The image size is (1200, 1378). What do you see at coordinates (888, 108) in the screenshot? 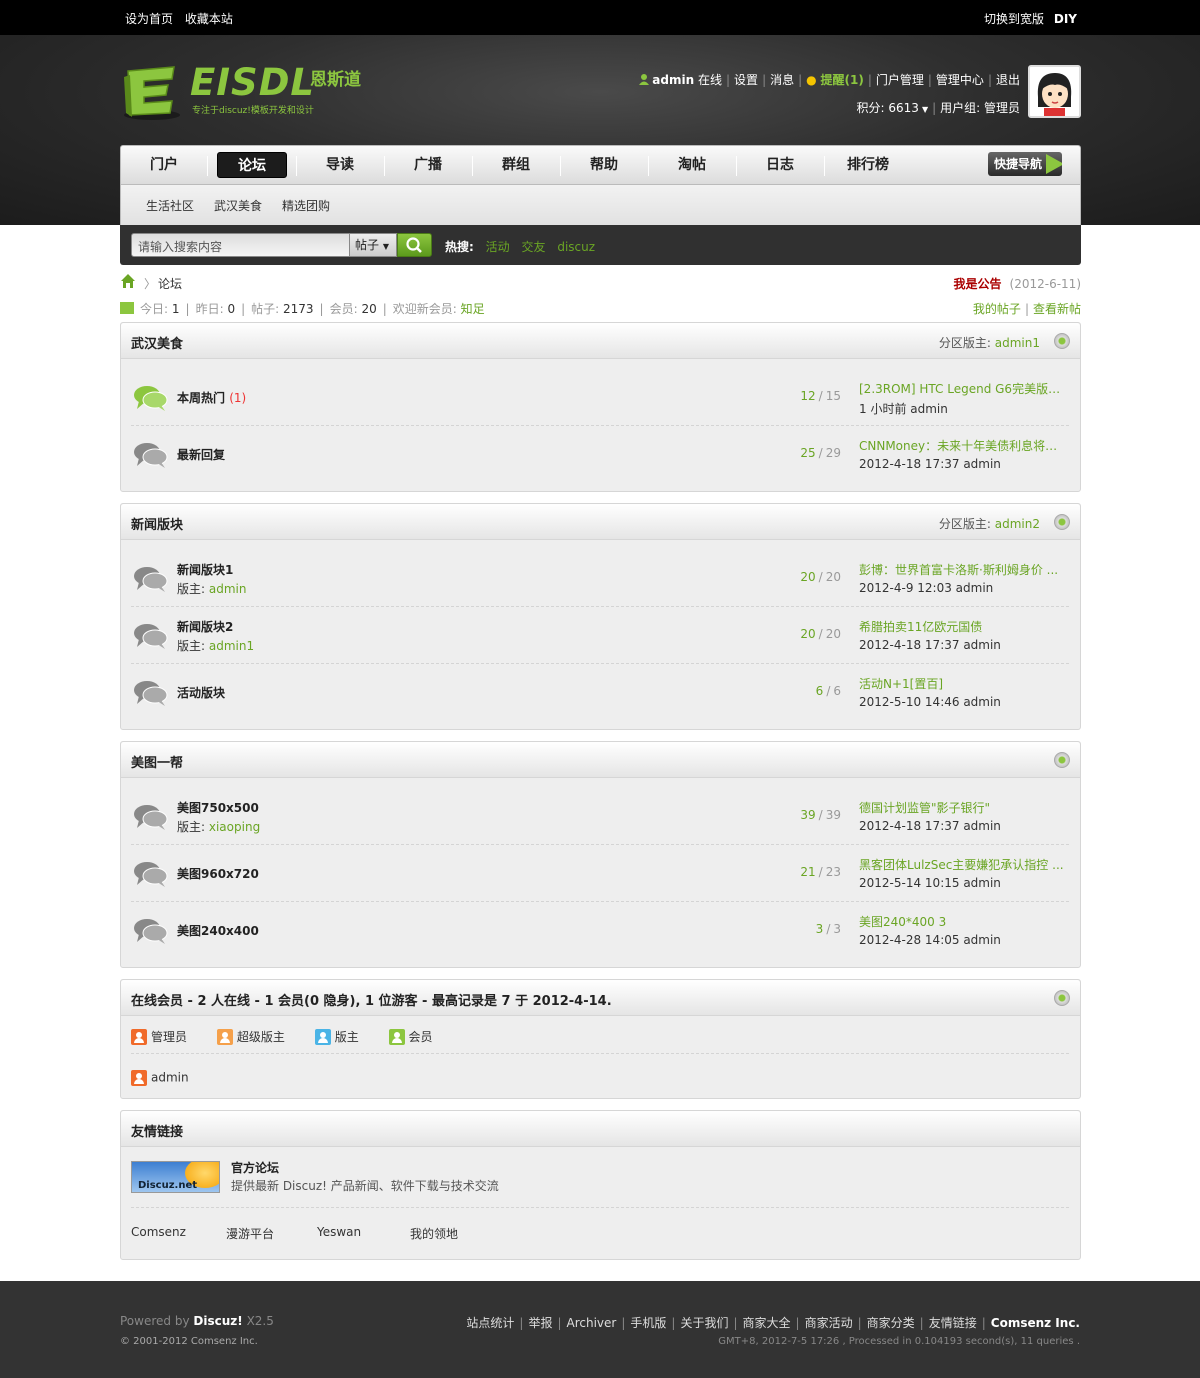
I see `credits-dropdown: 积分: 6613` at bounding box center [888, 108].